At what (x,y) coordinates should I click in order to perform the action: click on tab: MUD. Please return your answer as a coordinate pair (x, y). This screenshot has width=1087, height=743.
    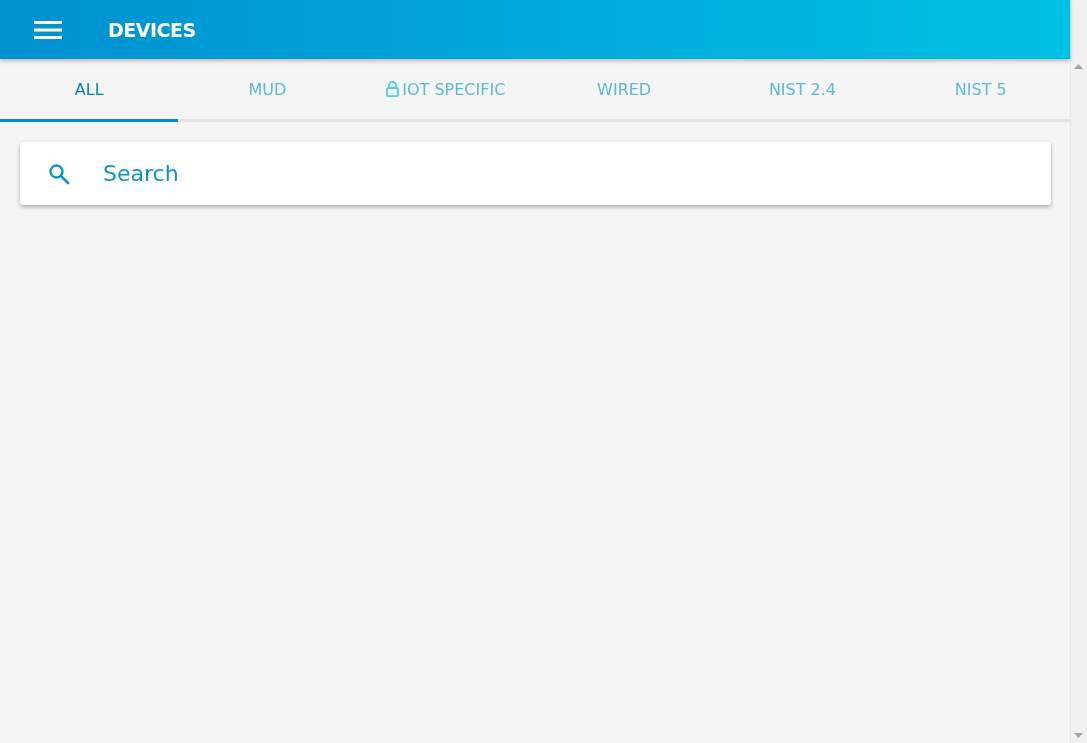
    Looking at the image, I should click on (267, 90).